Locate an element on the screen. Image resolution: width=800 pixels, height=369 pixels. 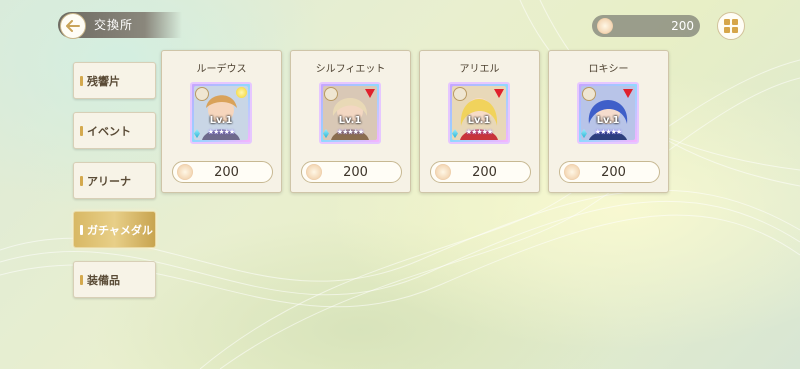
shop-card-roxy: ロキシー Lv.1 ★★★★★ 200 is located at coordinates (608, 121).